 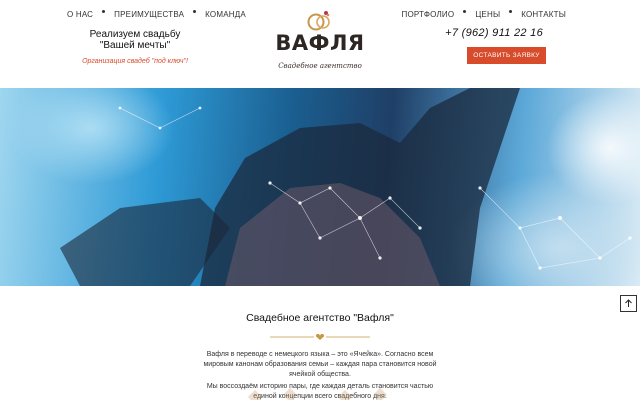 What do you see at coordinates (135, 61) in the screenshot?
I see `tagline-subtitle: Организация свадеб "под ключ"!` at bounding box center [135, 61].